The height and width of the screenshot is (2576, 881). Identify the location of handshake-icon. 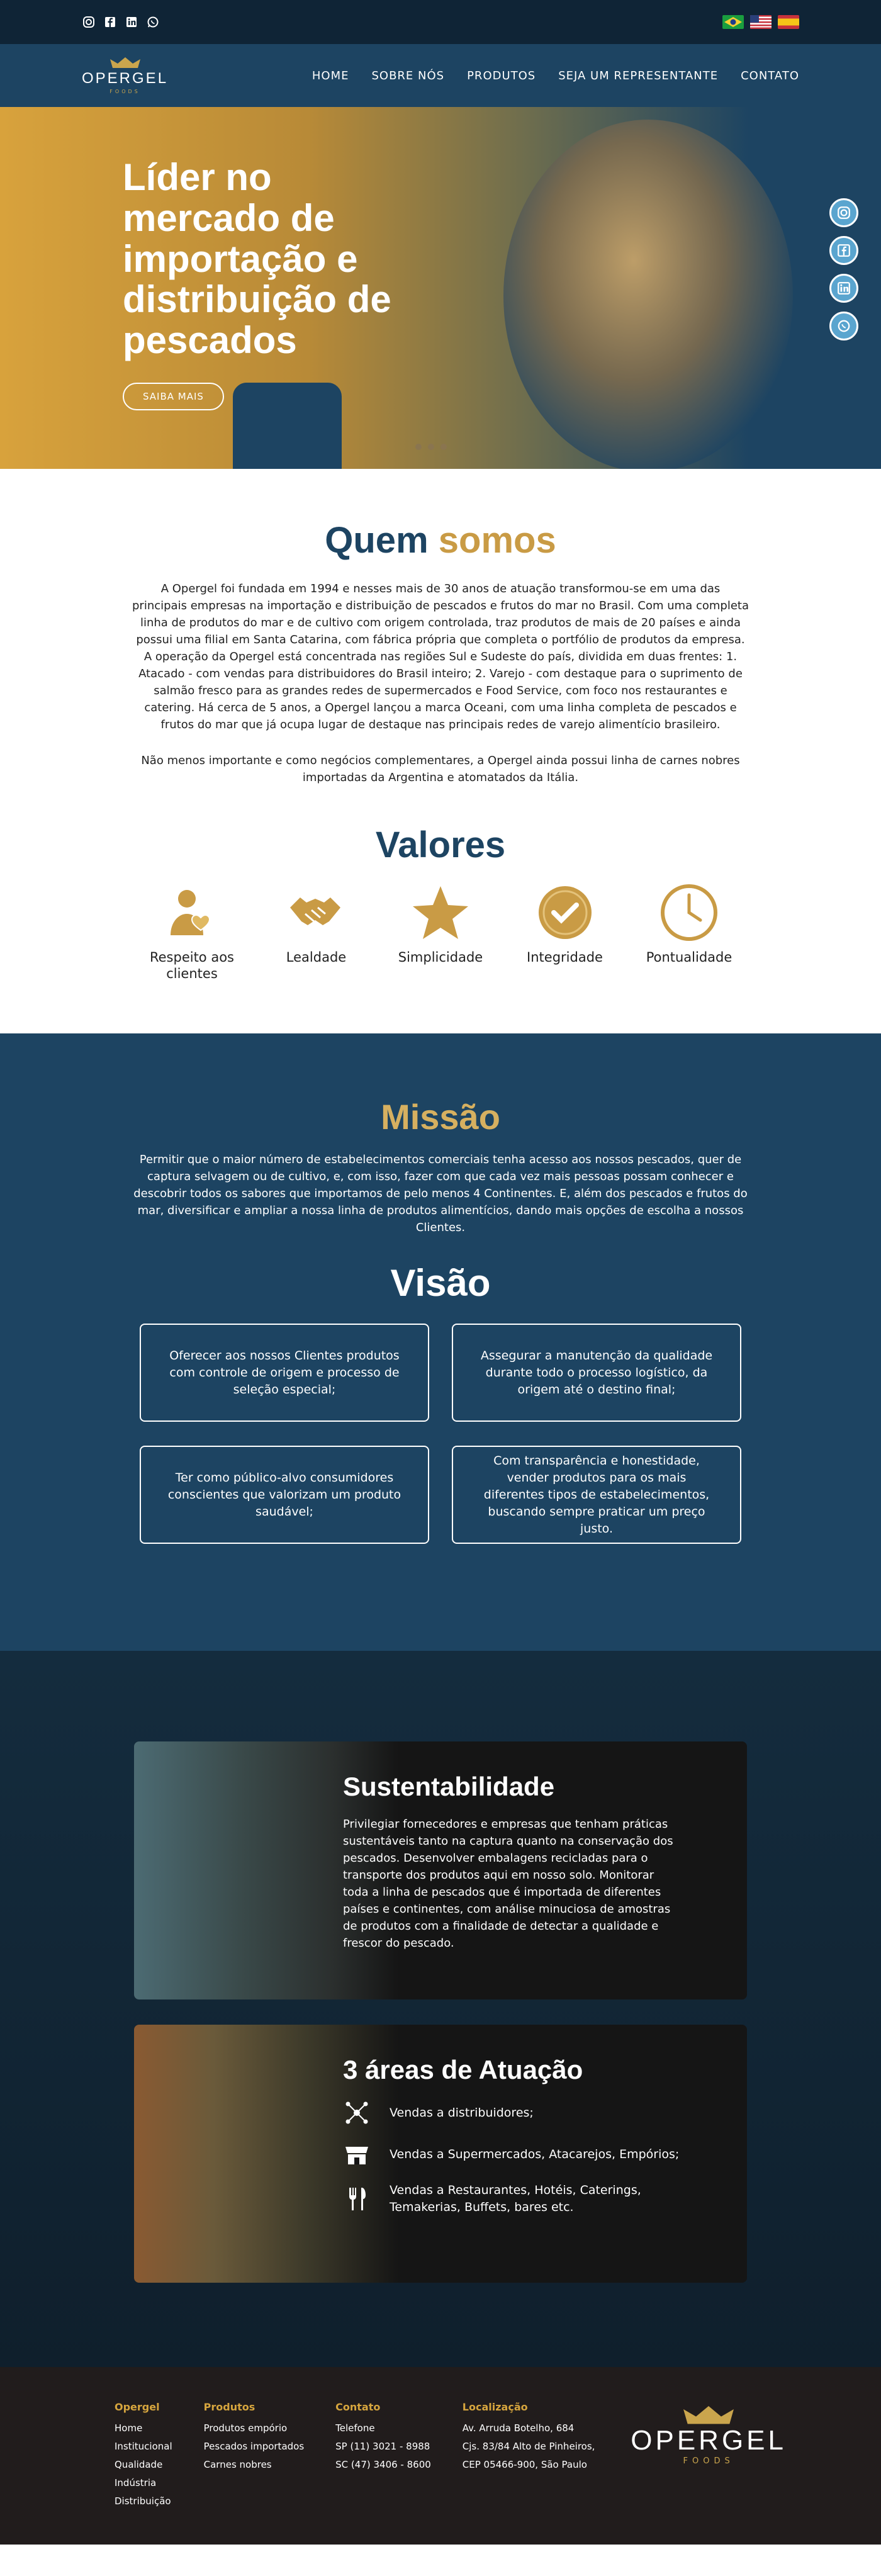
(317, 912).